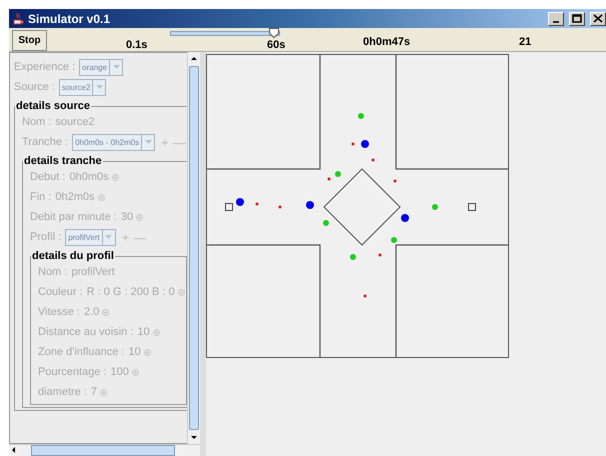 The width and height of the screenshot is (606, 456). Describe the element at coordinates (94, 392) in the screenshot. I see `field-value: 7` at that location.